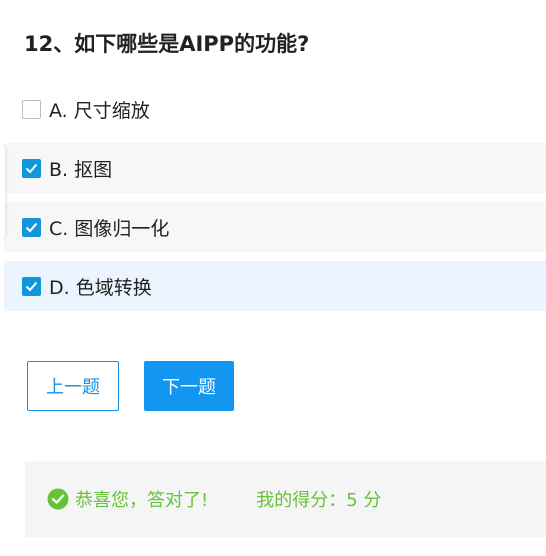  I want to click on result-message: 恭喜您，答对了!, so click(142, 500).